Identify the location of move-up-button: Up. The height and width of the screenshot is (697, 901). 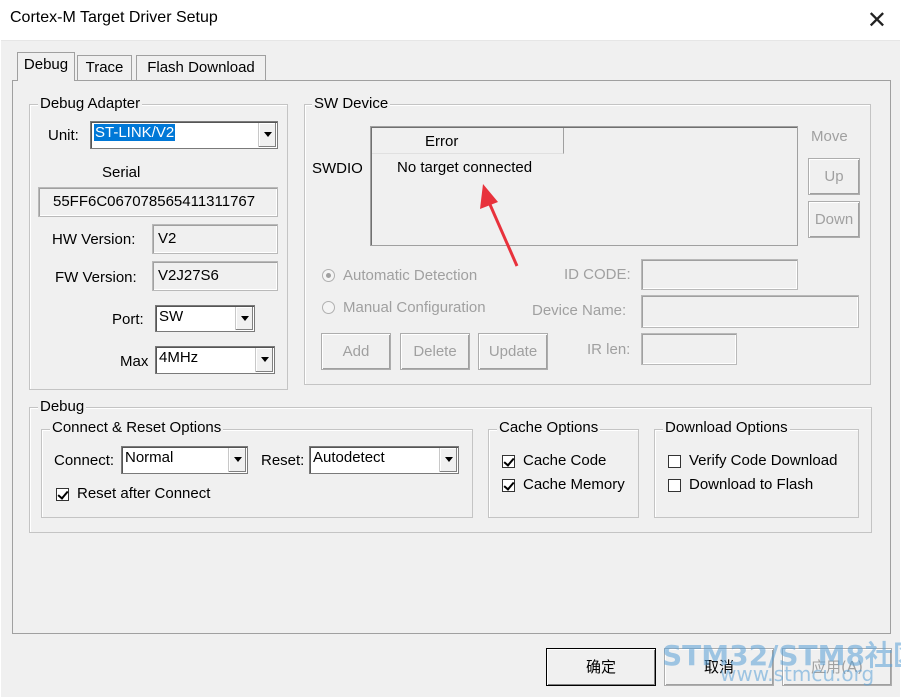
(834, 176).